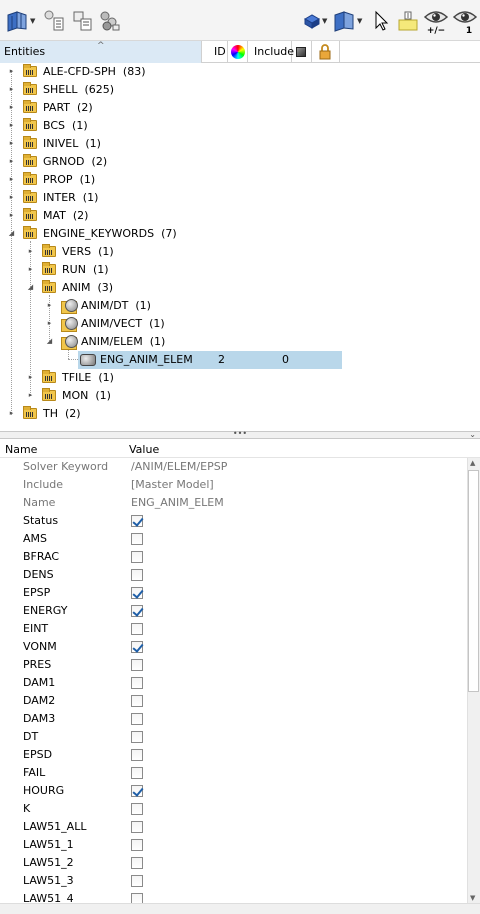 This screenshot has width=480, height=914. Describe the element at coordinates (240, 908) in the screenshot. I see `horizontal-scrollbar` at that location.